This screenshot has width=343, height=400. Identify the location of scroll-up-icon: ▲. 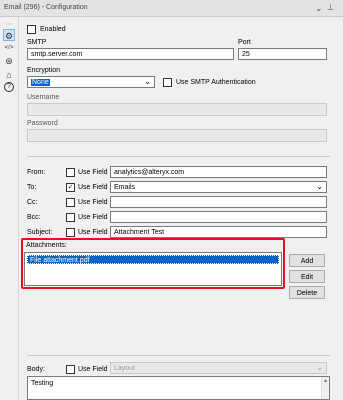
(325, 381).